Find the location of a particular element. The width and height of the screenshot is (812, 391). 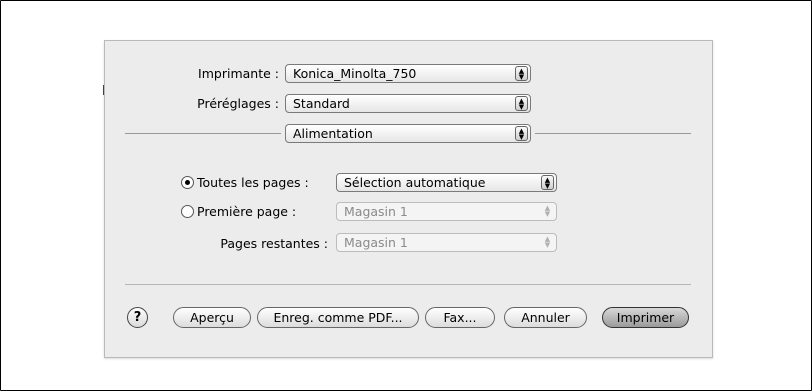

panel-popup: Alimentation ▲ ▼ is located at coordinates (408, 133).